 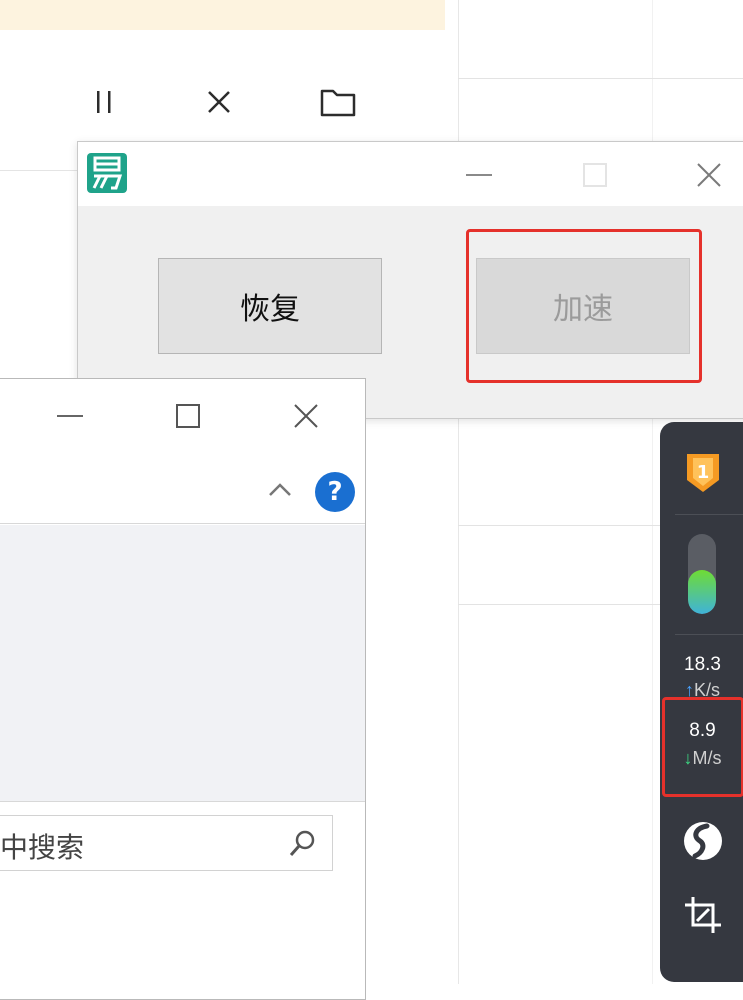 What do you see at coordinates (703, 841) in the screenshot?
I see `accelerator-logo-icon` at bounding box center [703, 841].